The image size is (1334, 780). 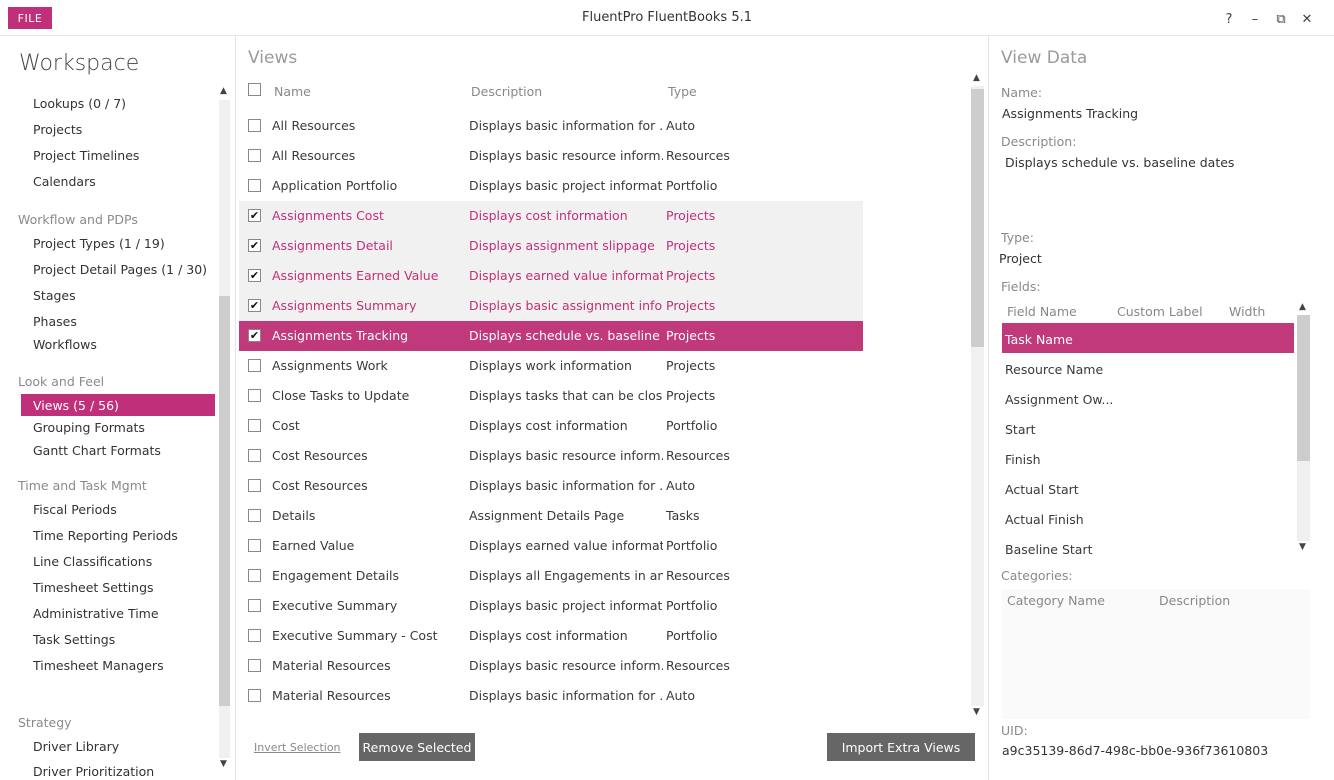 What do you see at coordinates (1148, 488) in the screenshot?
I see `field-row: Actual Start` at bounding box center [1148, 488].